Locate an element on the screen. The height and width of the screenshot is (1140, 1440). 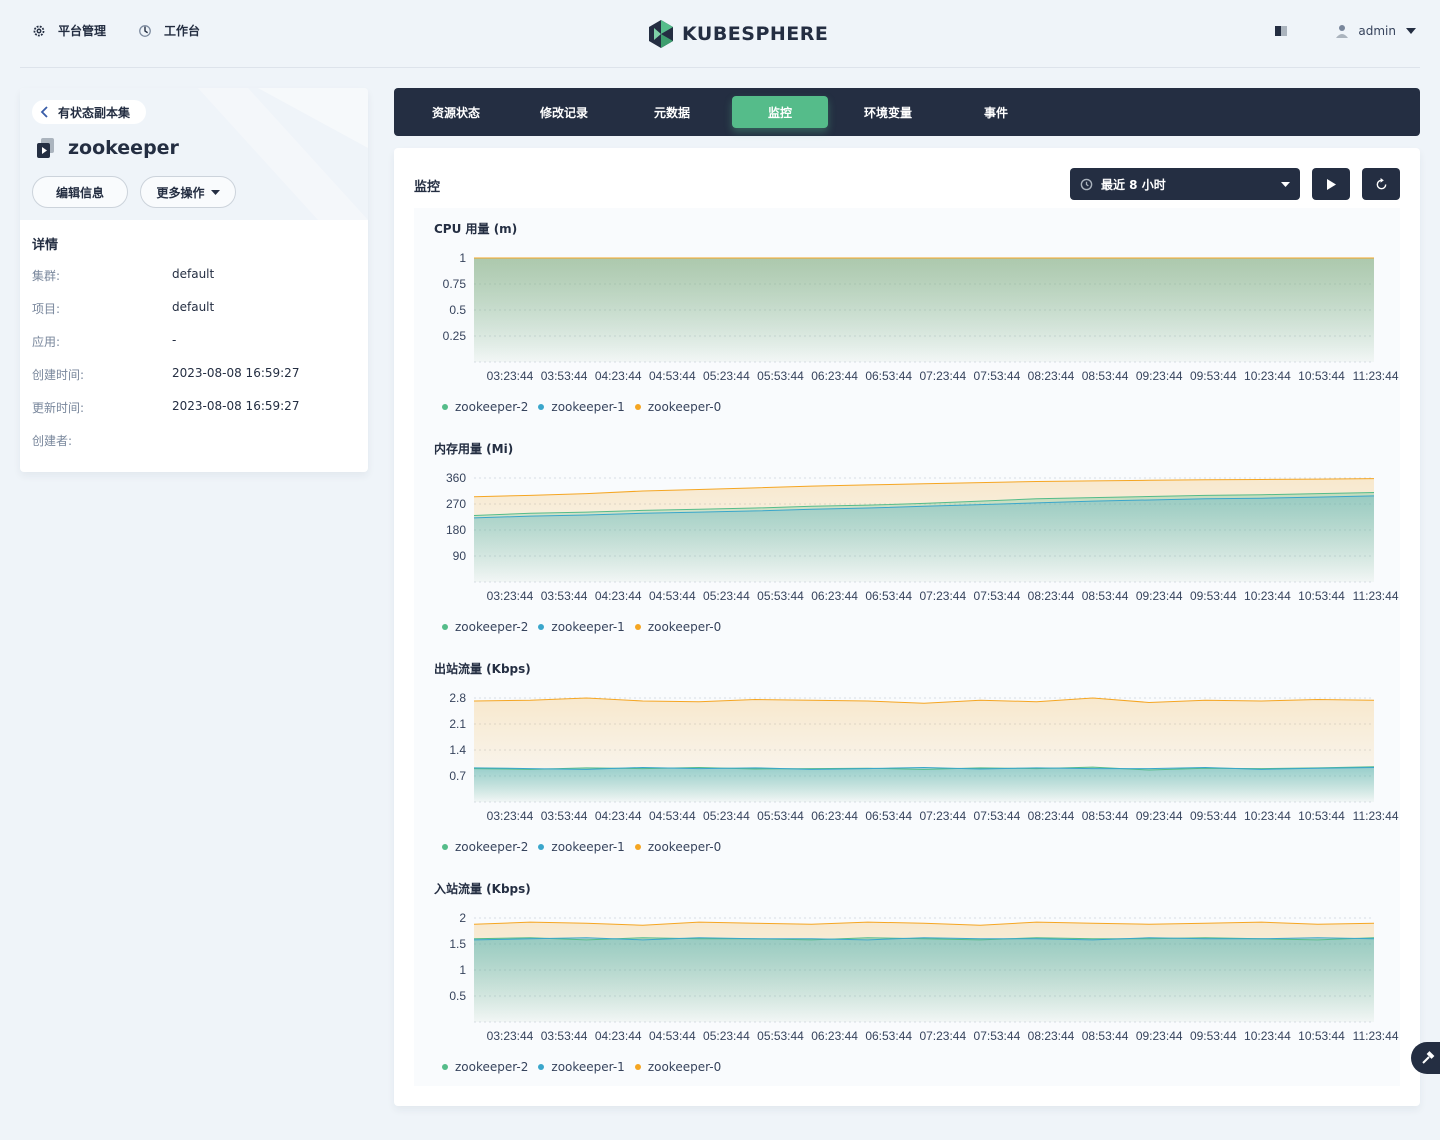
user-menu: admin is located at coordinates (1376, 31).